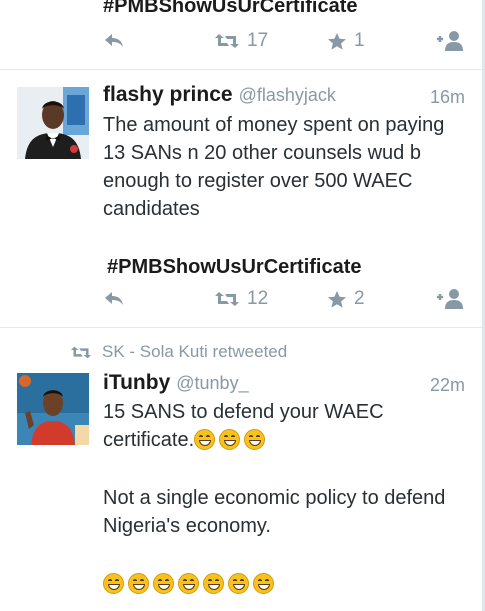 Image resolution: width=485 pixels, height=611 pixels. What do you see at coordinates (243, 426) in the screenshot?
I see `tweet-text-line-1: 15 SANS to defend your WAEC certificate.` at bounding box center [243, 426].